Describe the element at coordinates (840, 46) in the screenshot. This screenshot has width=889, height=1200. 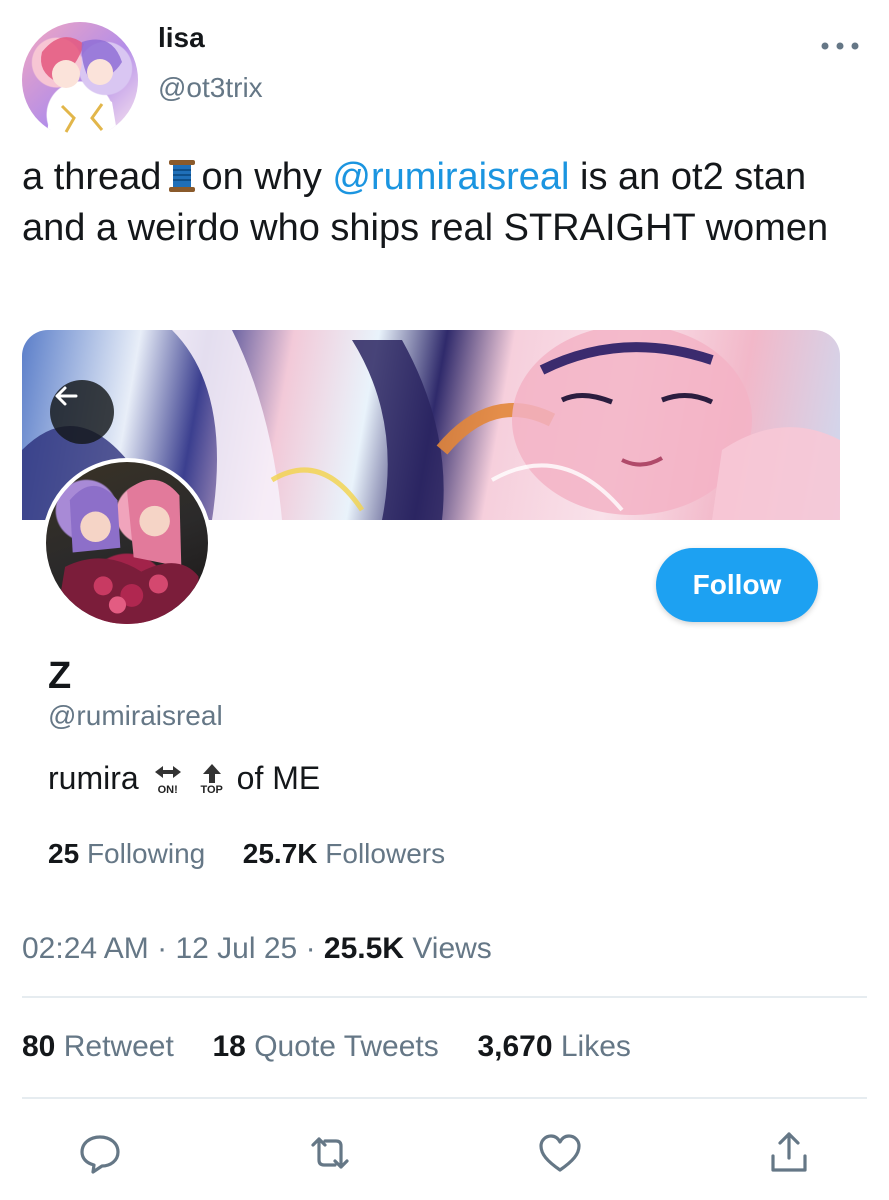
I see `more-options-icon` at that location.